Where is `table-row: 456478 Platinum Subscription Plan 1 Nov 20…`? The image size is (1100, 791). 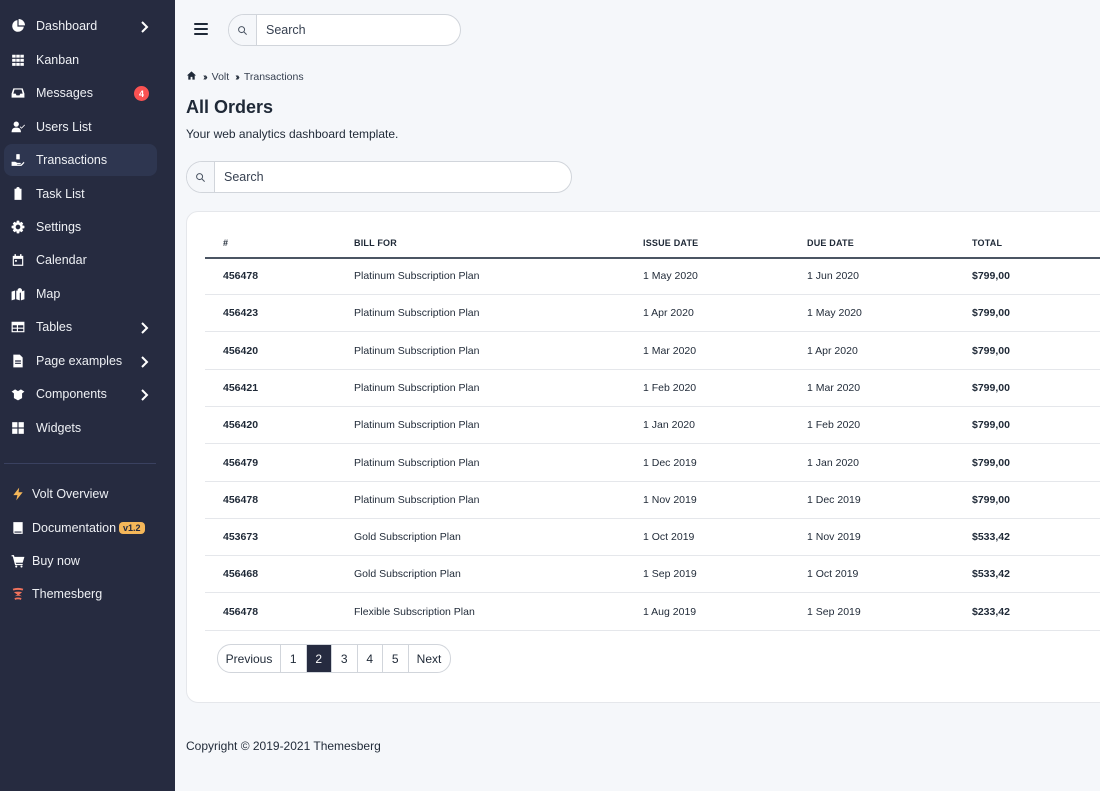 table-row: 456478 Platinum Subscription Plan 1 Nov 20… is located at coordinates (652, 500).